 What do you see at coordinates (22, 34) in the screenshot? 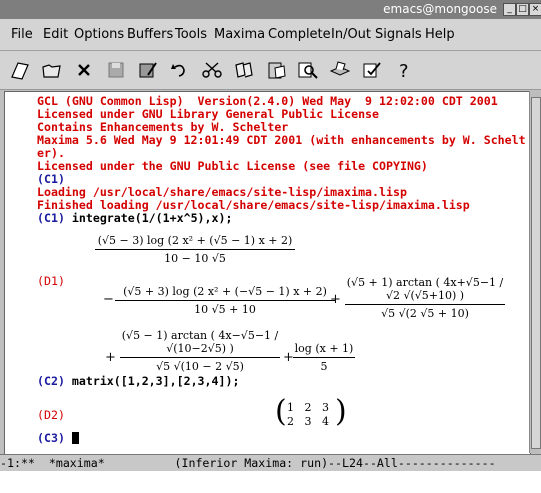
I see `menu-file: File` at bounding box center [22, 34].